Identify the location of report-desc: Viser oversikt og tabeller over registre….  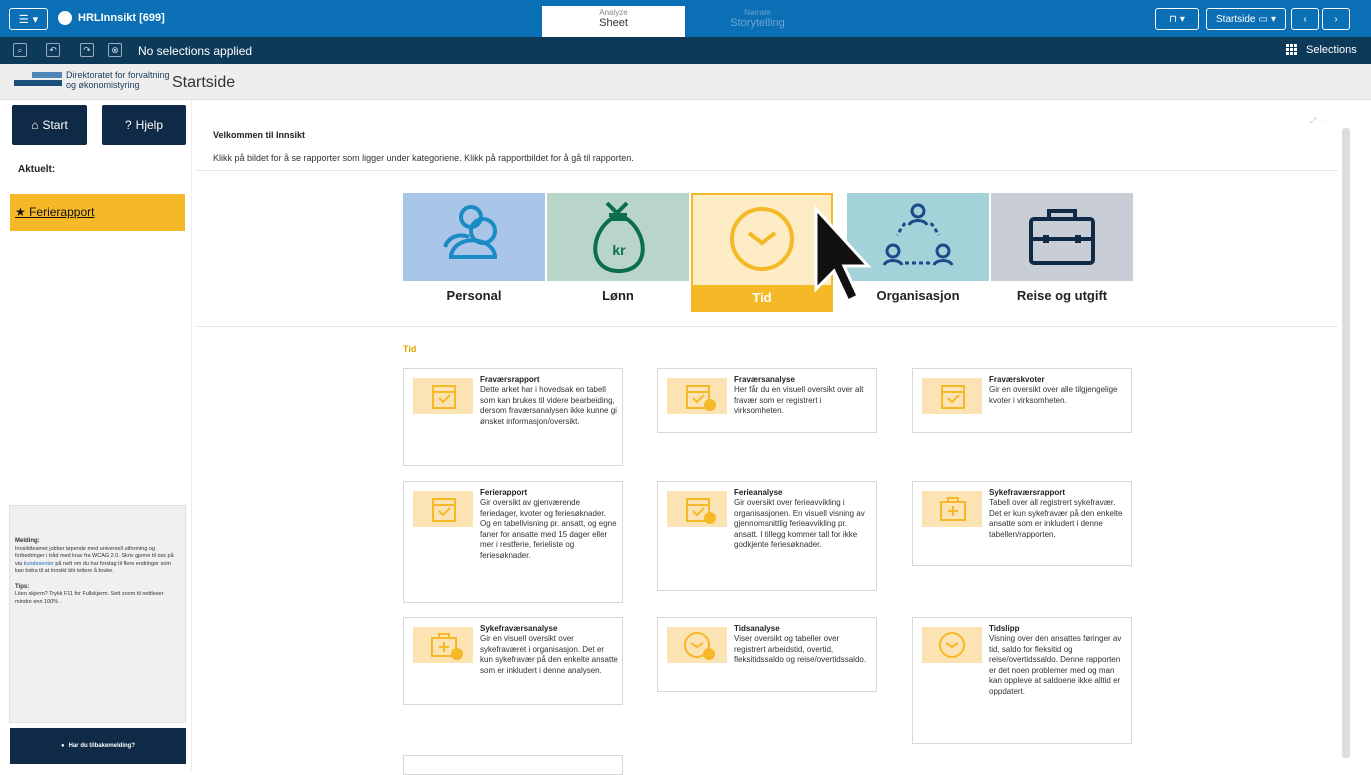
(800, 649).